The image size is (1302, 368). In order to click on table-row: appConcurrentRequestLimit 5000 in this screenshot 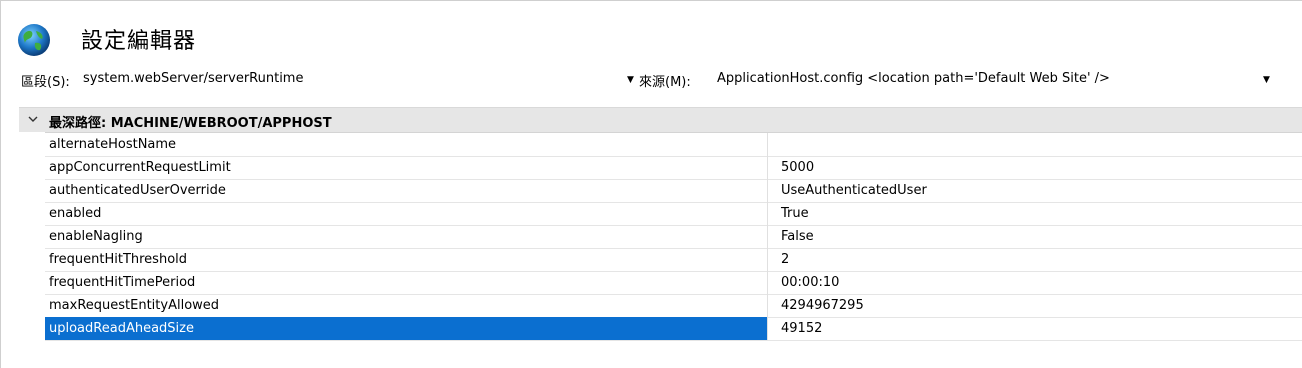, I will do `click(673, 168)`.